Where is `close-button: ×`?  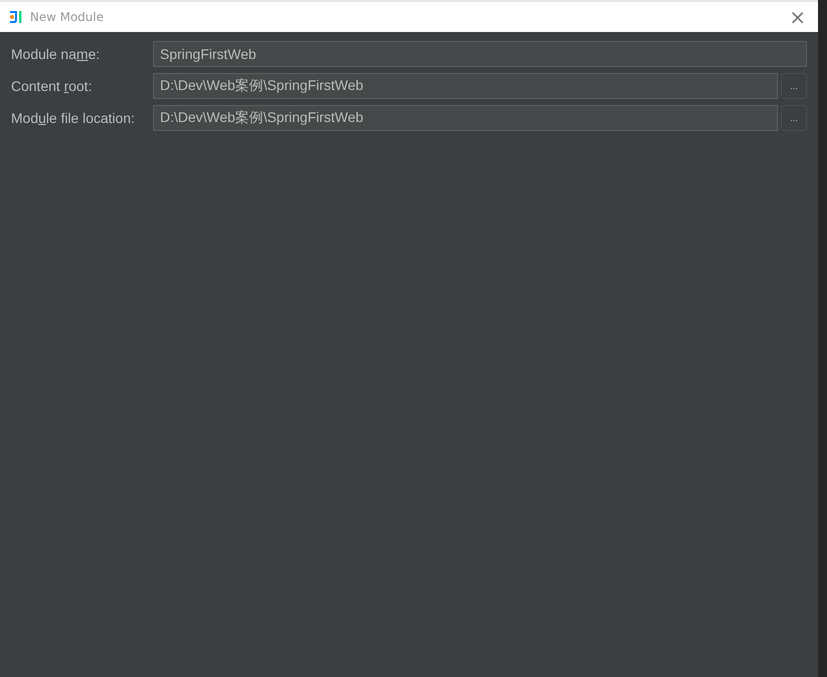 close-button: × is located at coordinates (797, 17).